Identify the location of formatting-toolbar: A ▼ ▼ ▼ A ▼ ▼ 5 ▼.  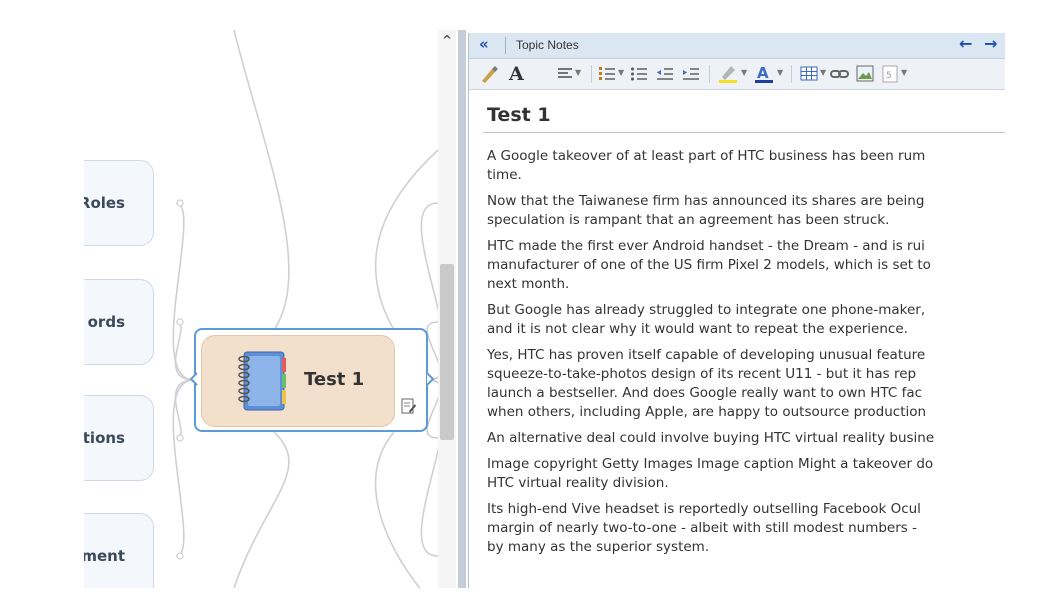
(737, 74).